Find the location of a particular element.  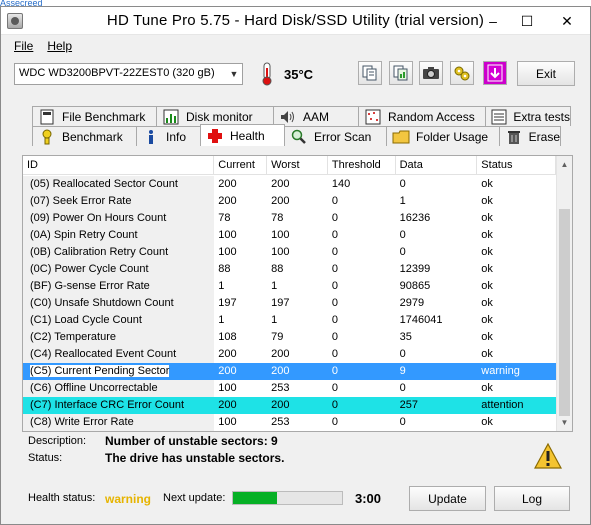

close-button: ✕ is located at coordinates (567, 21).